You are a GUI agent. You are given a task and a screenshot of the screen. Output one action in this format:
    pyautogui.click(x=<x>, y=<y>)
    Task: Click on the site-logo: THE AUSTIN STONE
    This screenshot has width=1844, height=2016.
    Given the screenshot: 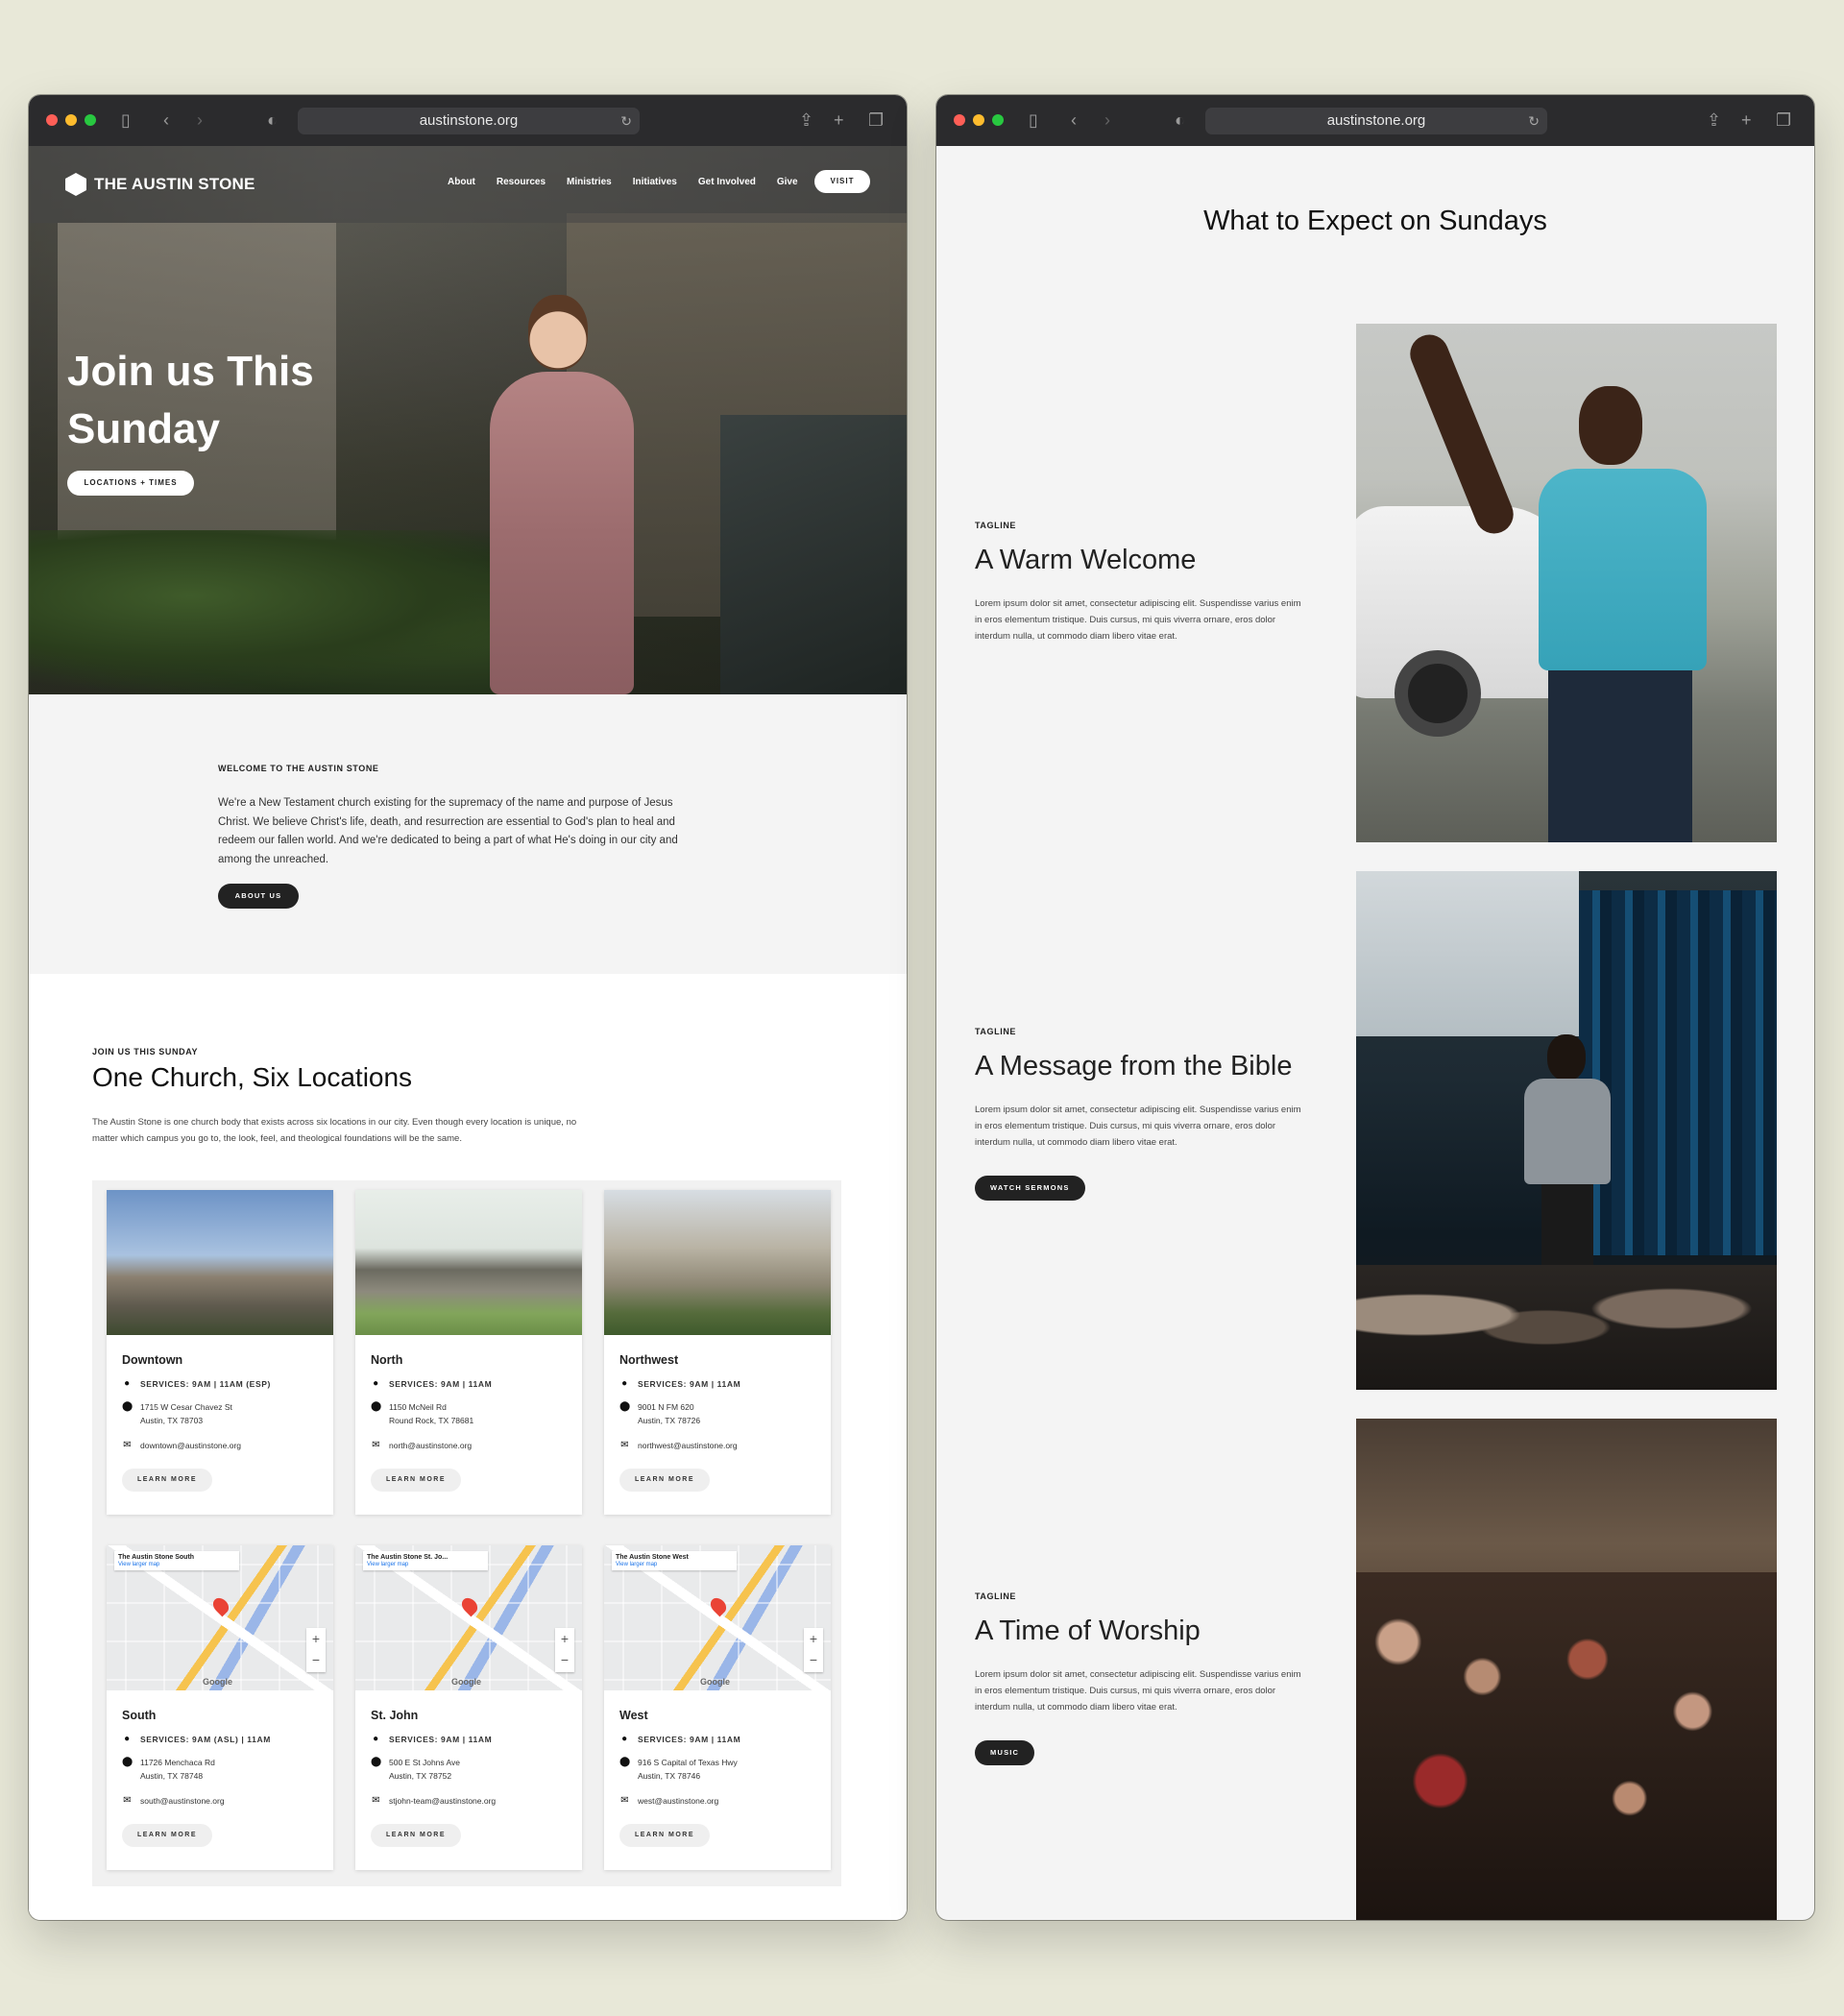 What is the action you would take?
    pyautogui.click(x=160, y=184)
    